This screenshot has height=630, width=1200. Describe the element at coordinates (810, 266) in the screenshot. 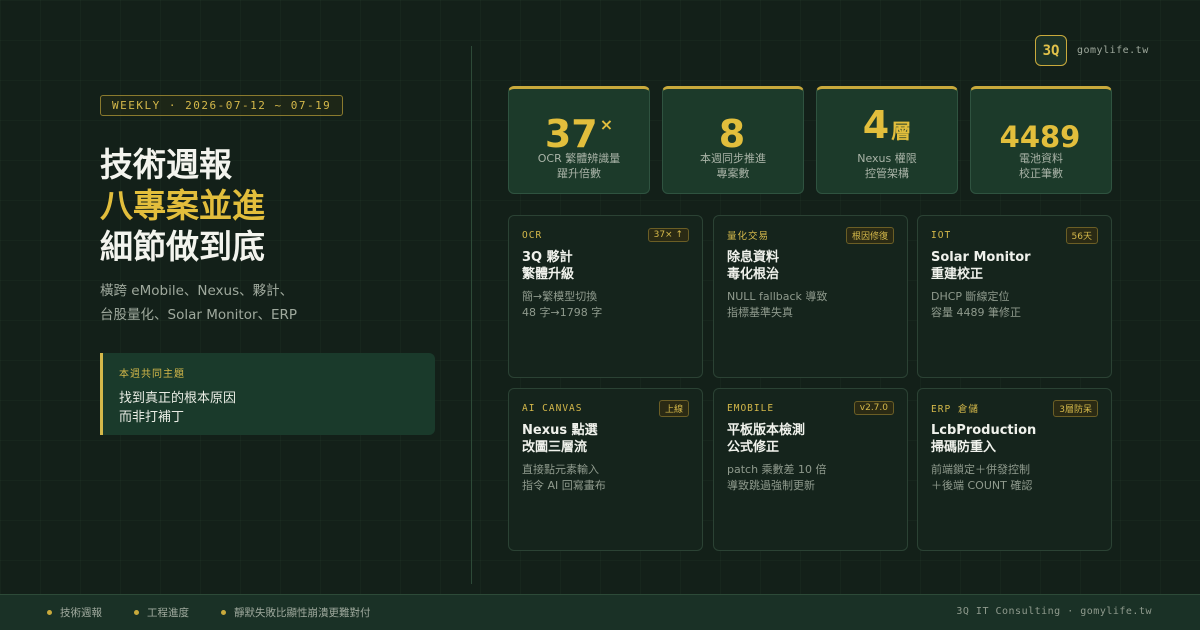

I see `card-title: 除息資料 毒化根治` at that location.